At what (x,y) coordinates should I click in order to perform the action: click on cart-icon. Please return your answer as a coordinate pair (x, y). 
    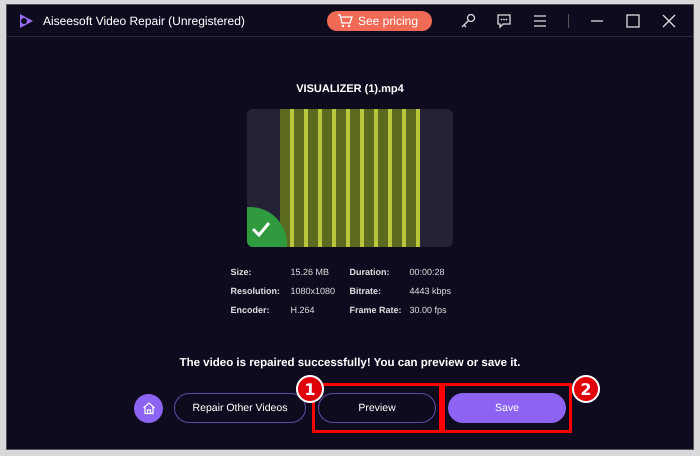
    Looking at the image, I should click on (344, 21).